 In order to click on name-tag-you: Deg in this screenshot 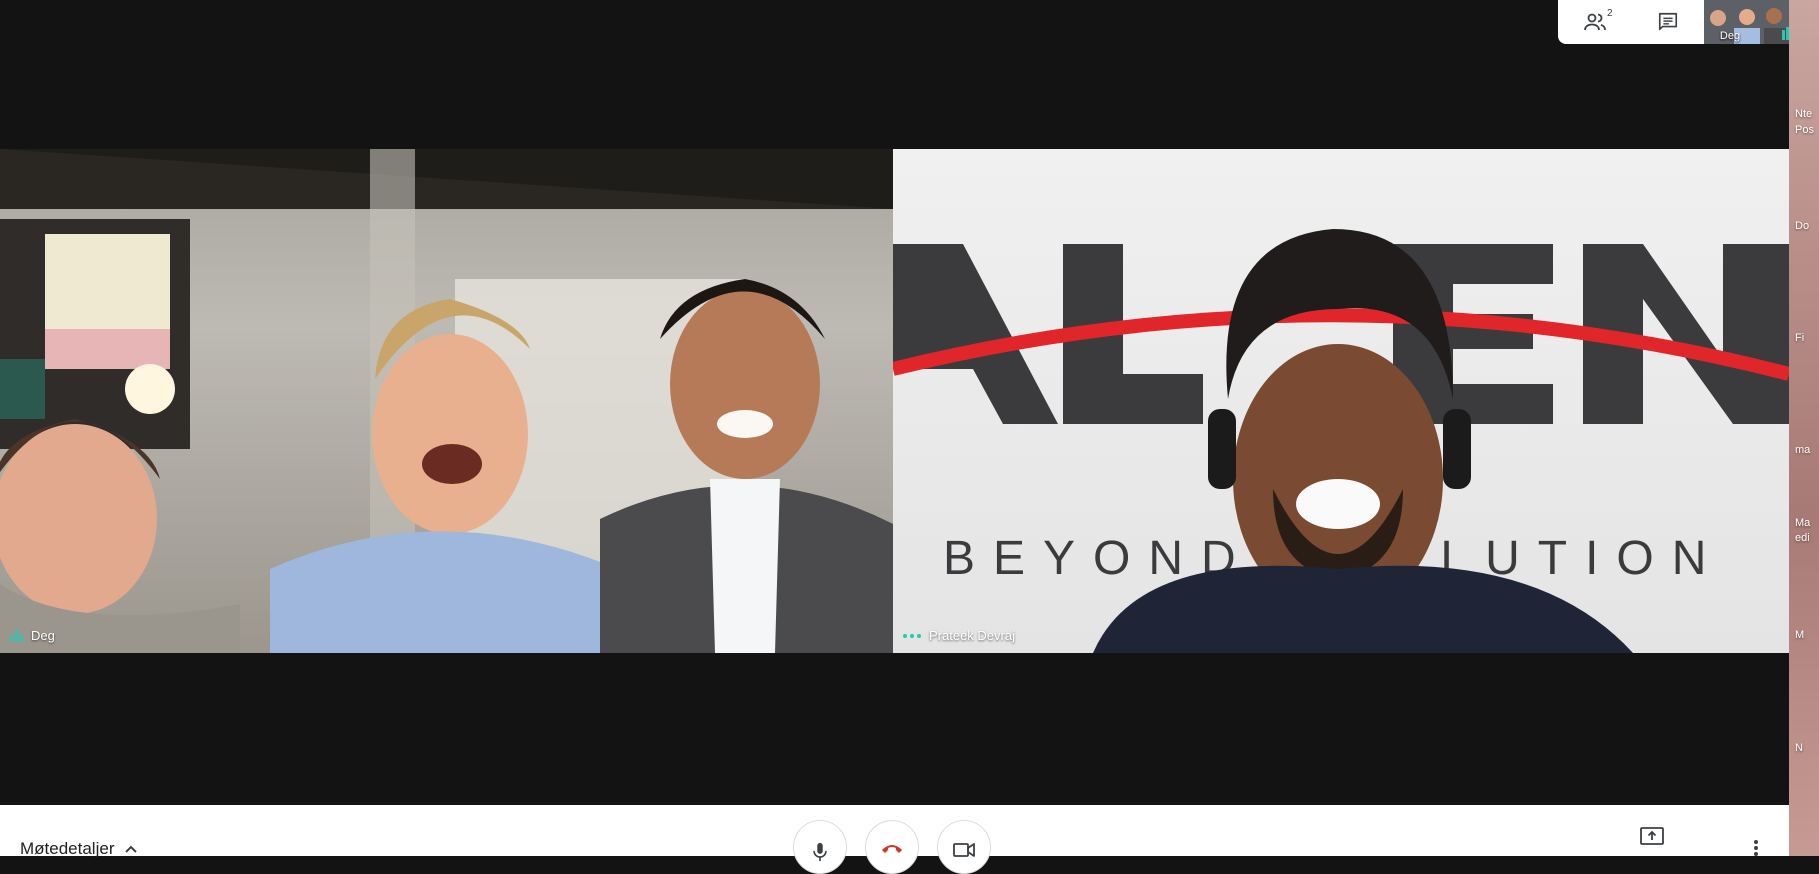, I will do `click(32, 635)`.